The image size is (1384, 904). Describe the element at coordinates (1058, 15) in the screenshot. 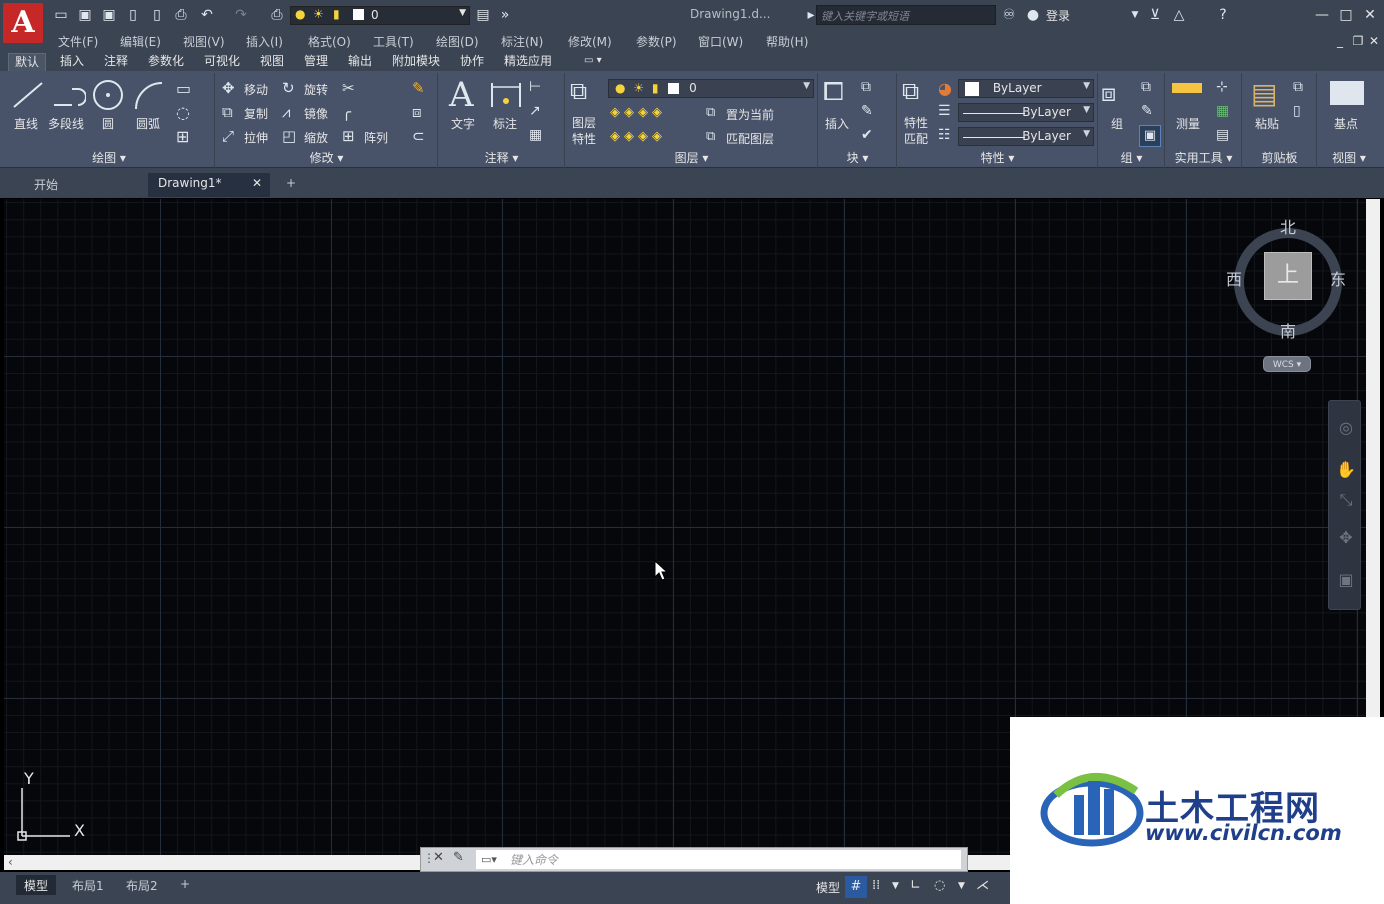

I see `login-link: 登录` at that location.